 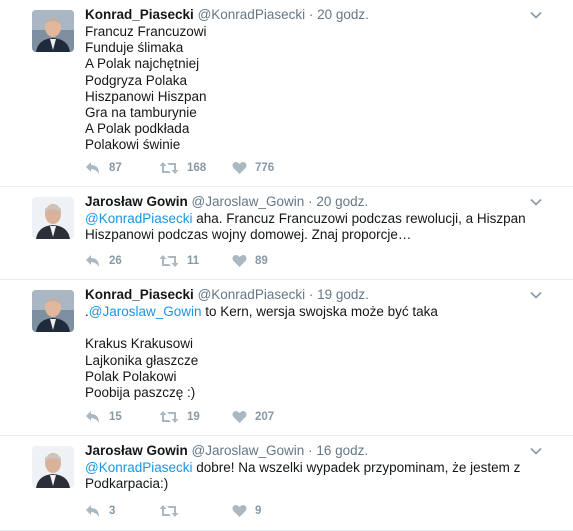 What do you see at coordinates (115, 417) in the screenshot?
I see `reply-count: 15` at bounding box center [115, 417].